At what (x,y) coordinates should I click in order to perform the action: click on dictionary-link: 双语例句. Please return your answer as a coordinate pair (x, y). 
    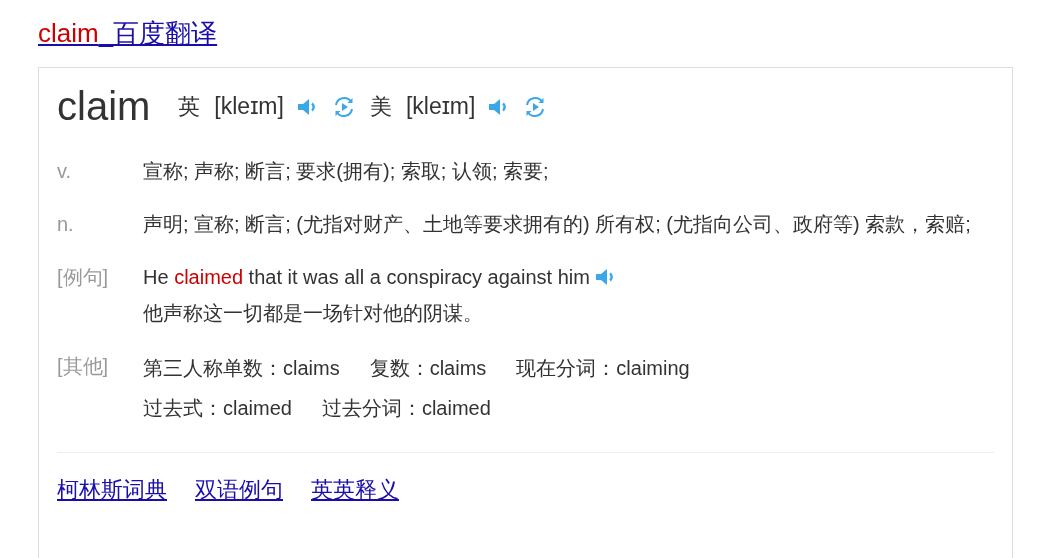
    Looking at the image, I should click on (239, 490).